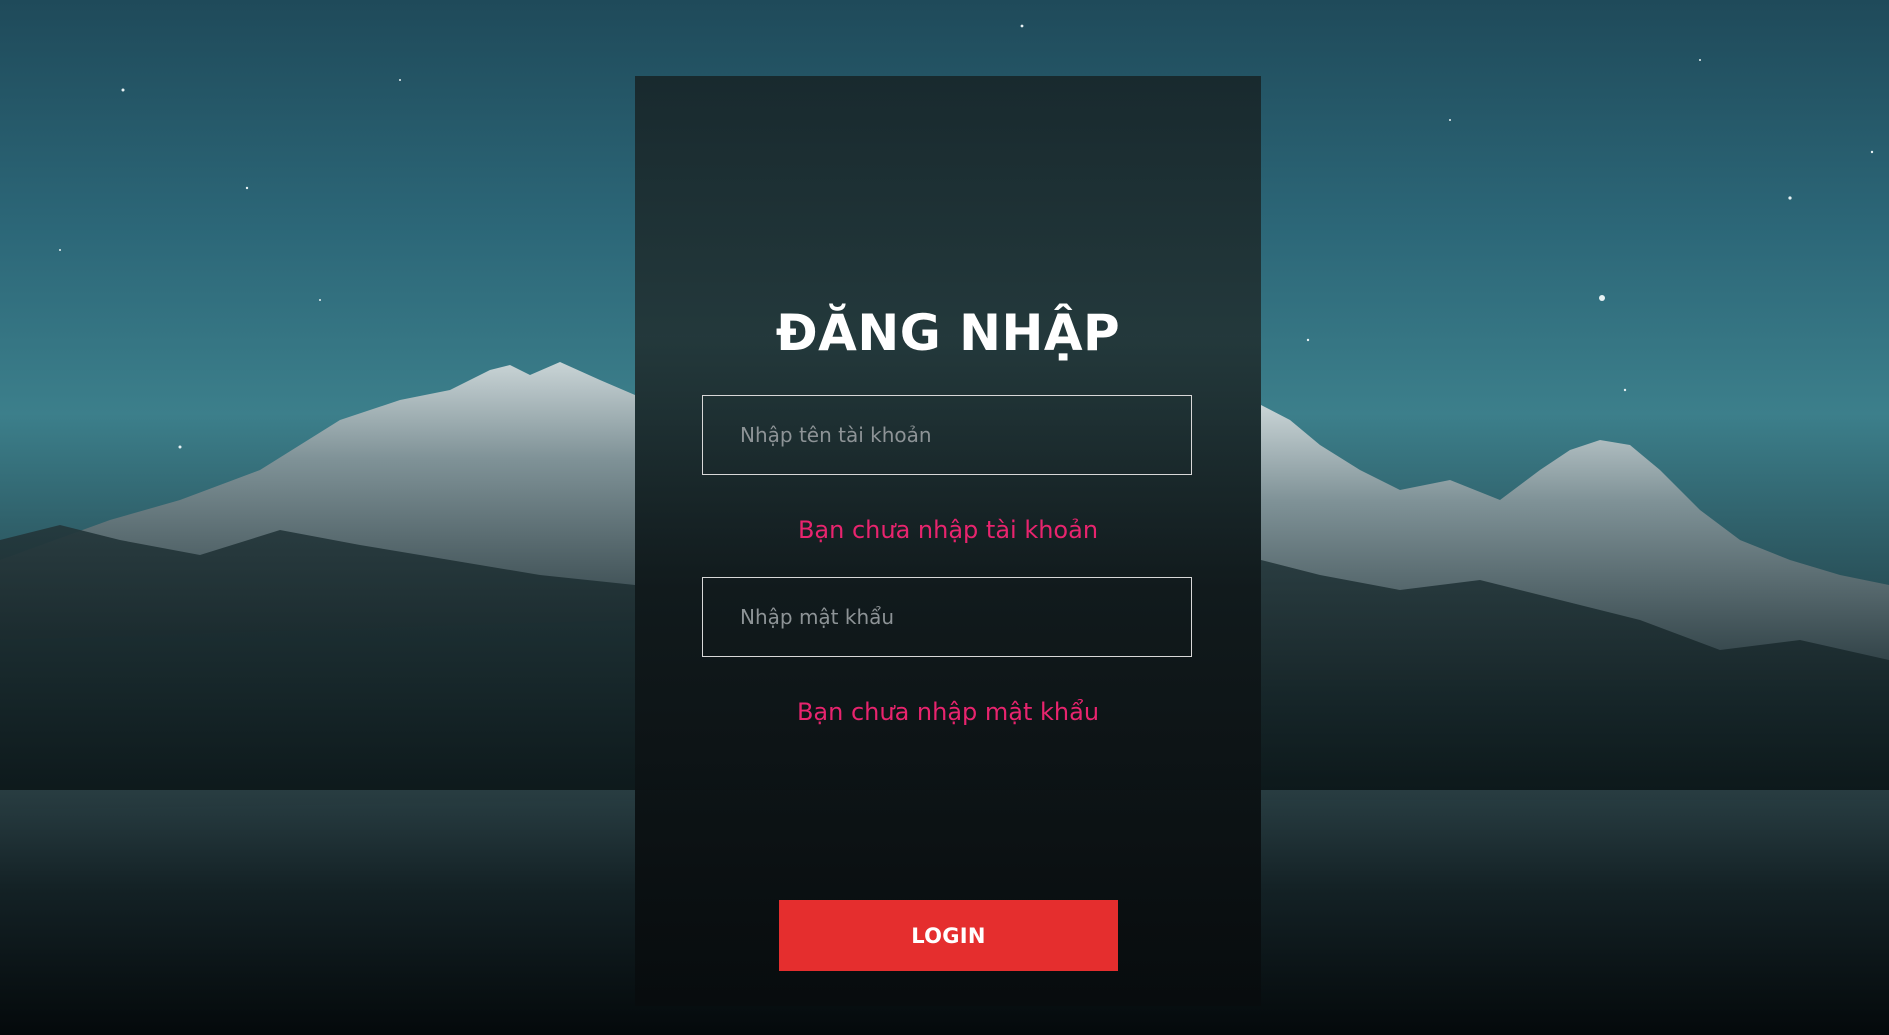 The width and height of the screenshot is (1889, 1035). I want to click on login-button: LOGIN, so click(948, 935).